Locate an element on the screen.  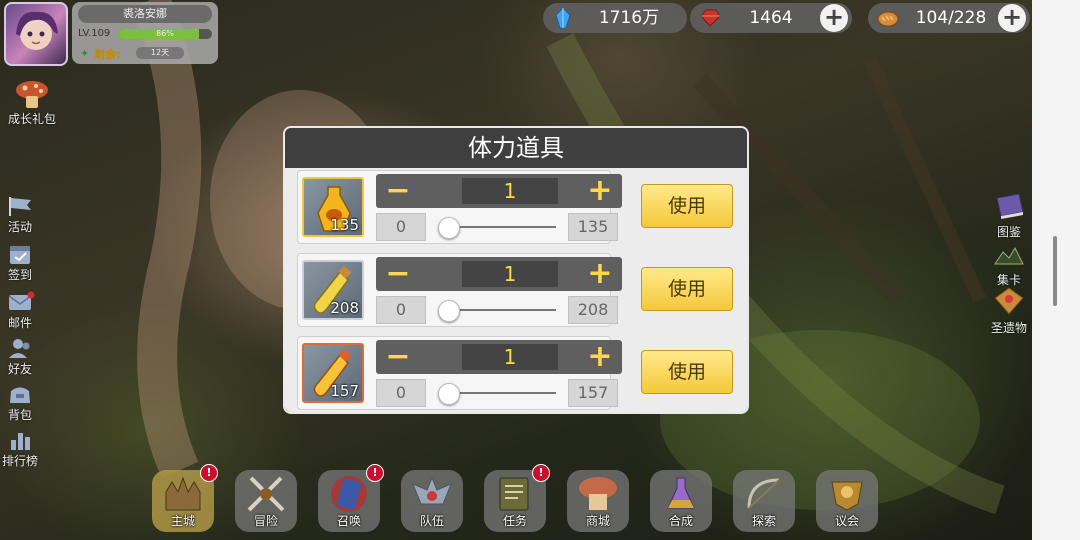
nav-main-city: 主城 ! is located at coordinates (185, 498).